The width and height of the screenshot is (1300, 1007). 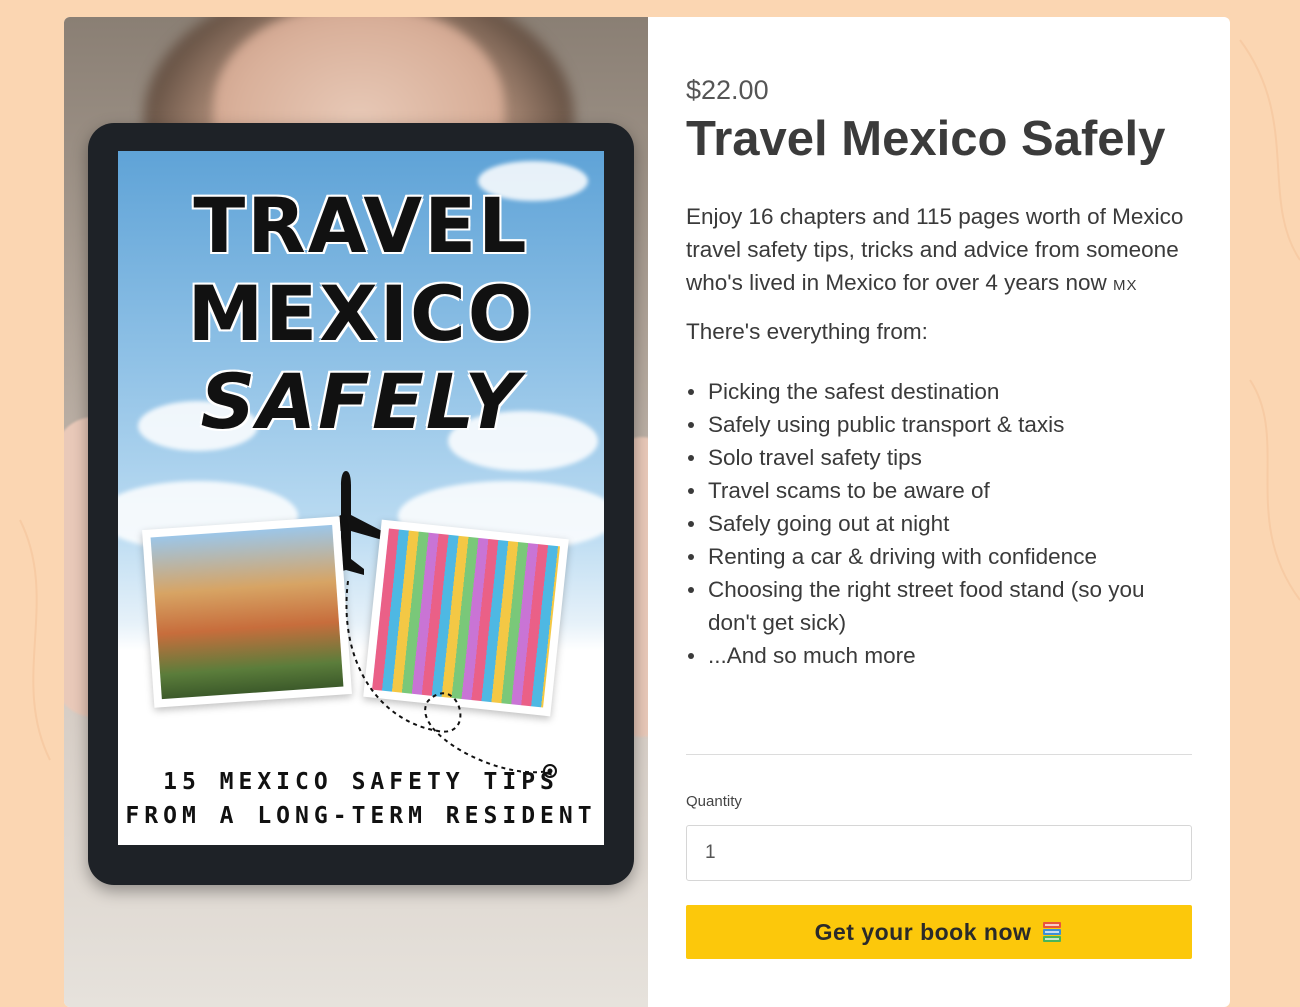 I want to click on quantity-input, so click(x=939, y=853).